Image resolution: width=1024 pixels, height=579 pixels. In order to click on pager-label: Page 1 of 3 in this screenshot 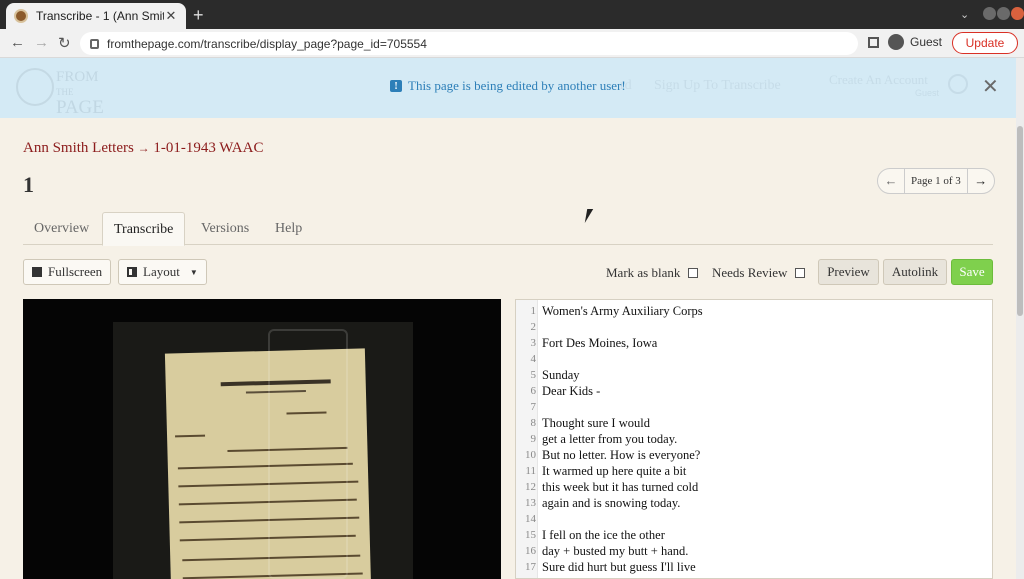, I will do `click(936, 181)`.